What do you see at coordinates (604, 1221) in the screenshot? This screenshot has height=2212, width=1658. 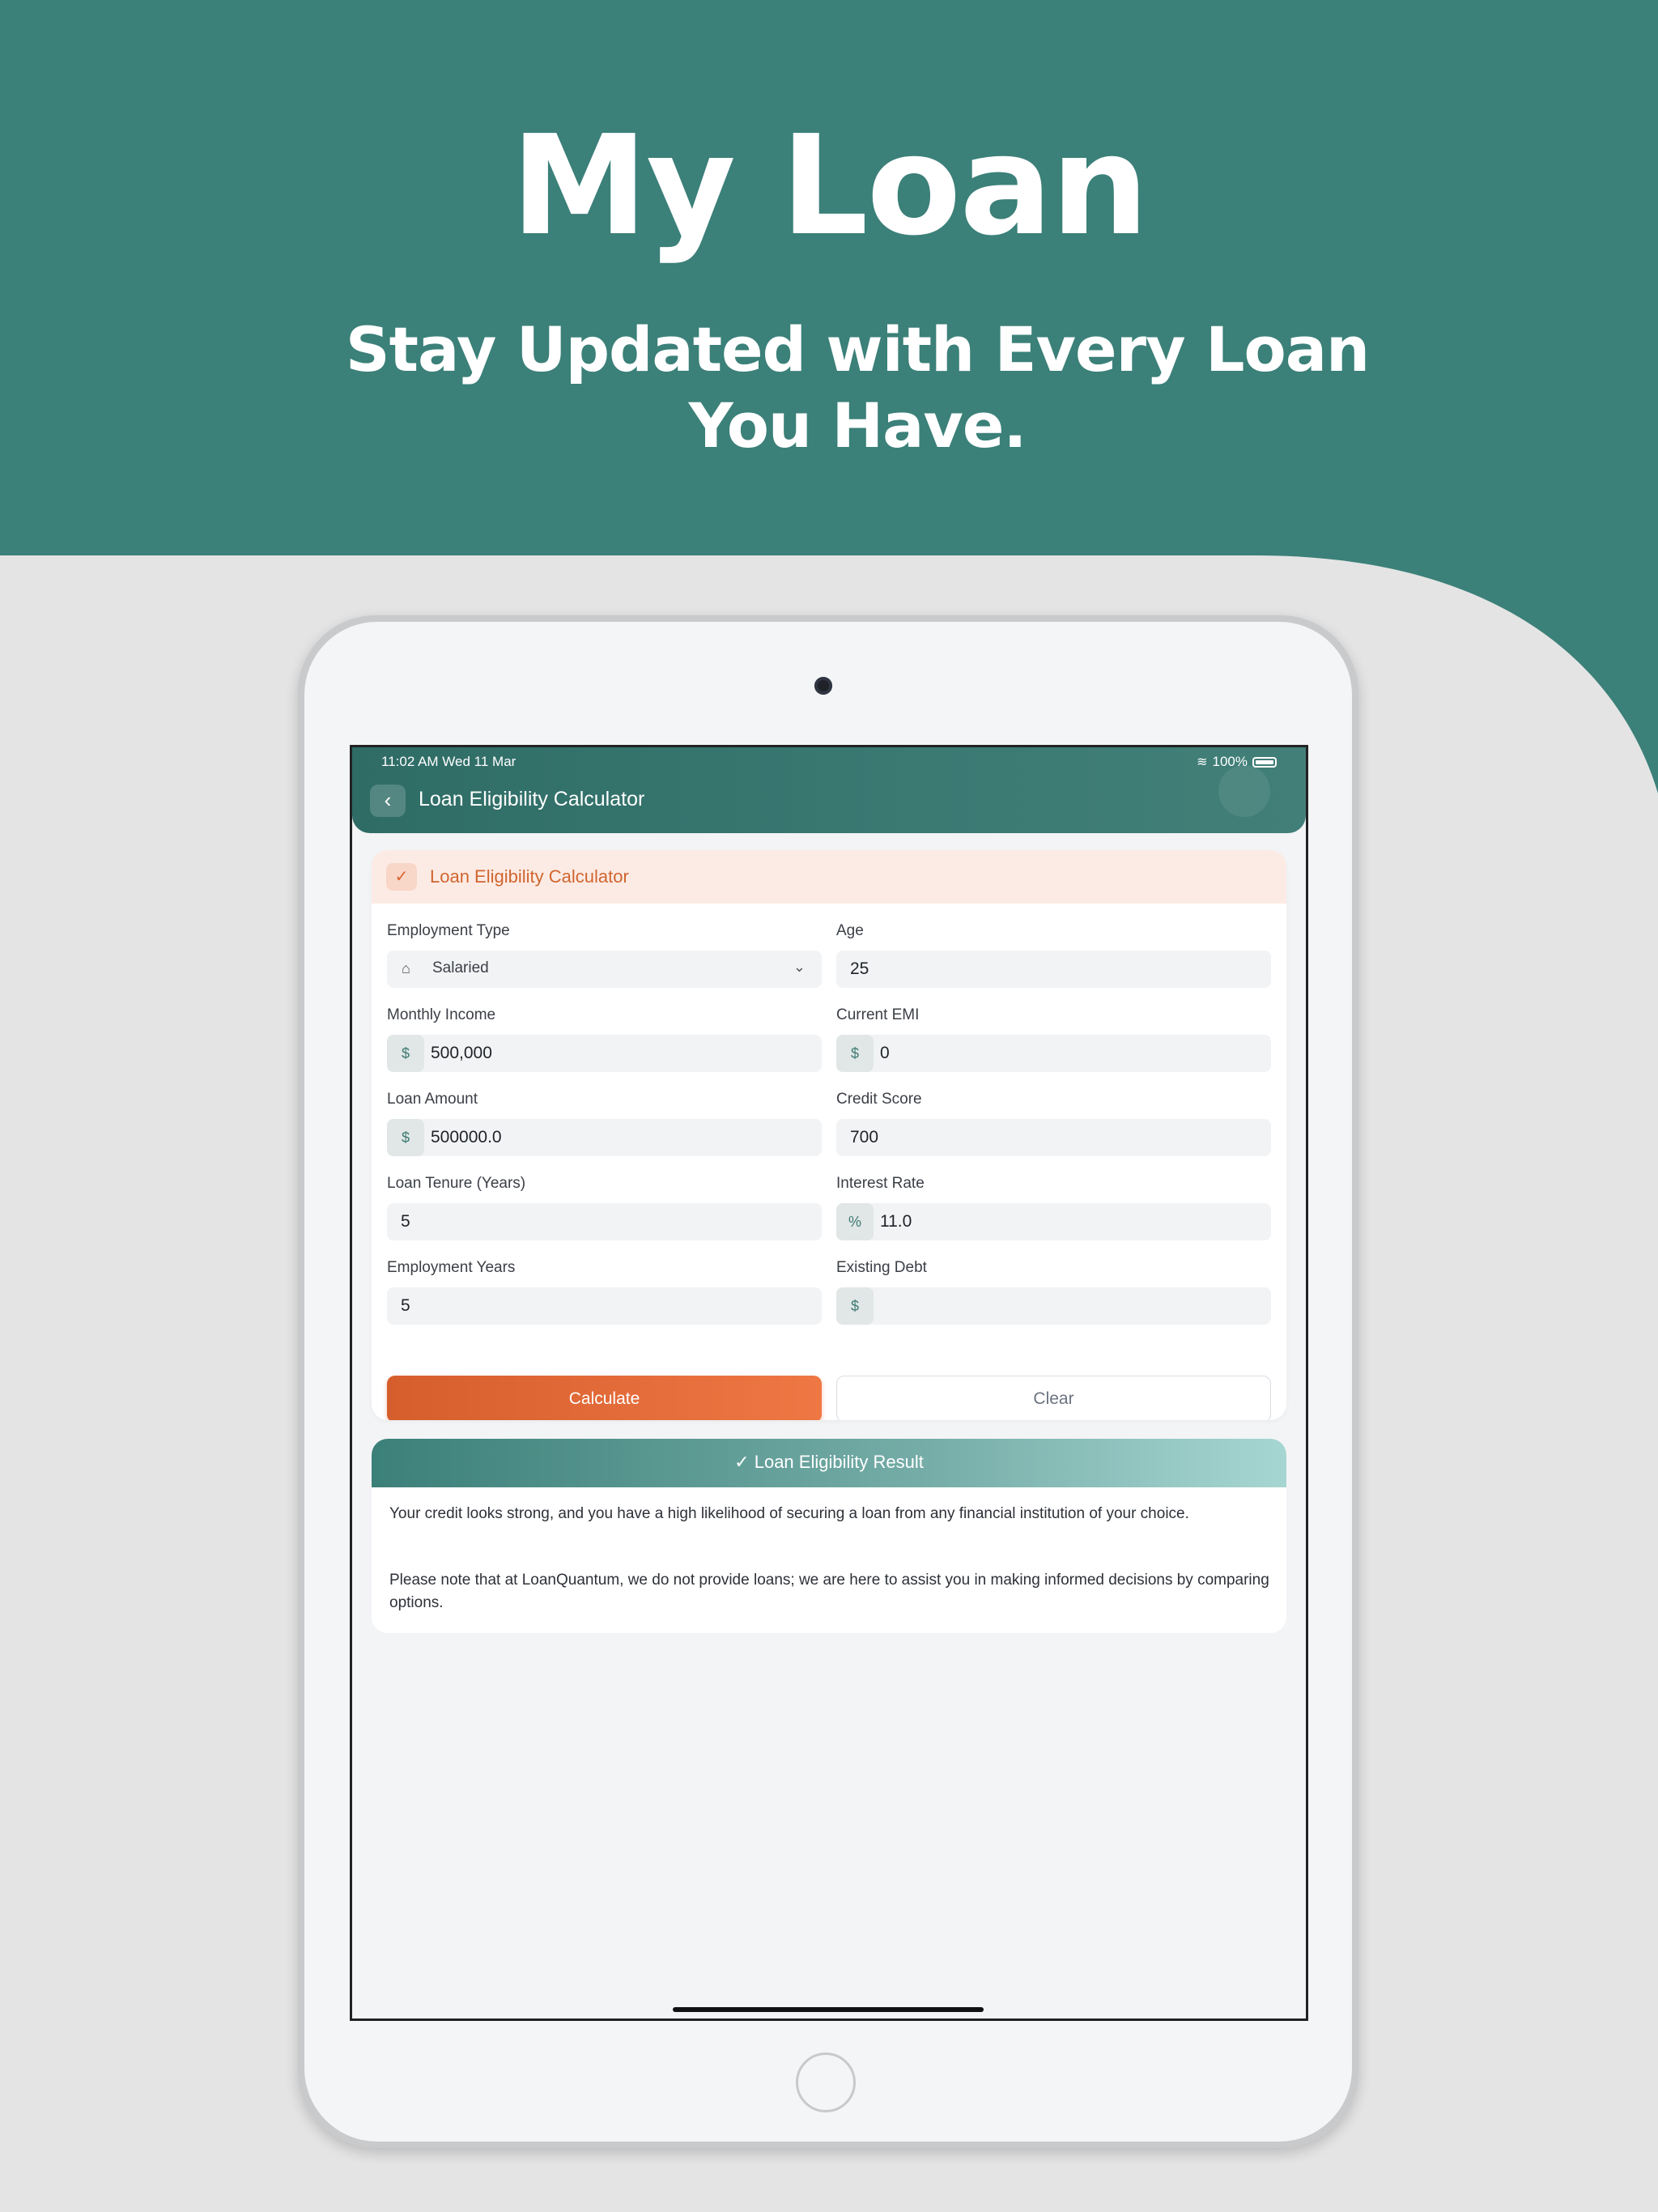 I see `loan-tenure-input: 5` at bounding box center [604, 1221].